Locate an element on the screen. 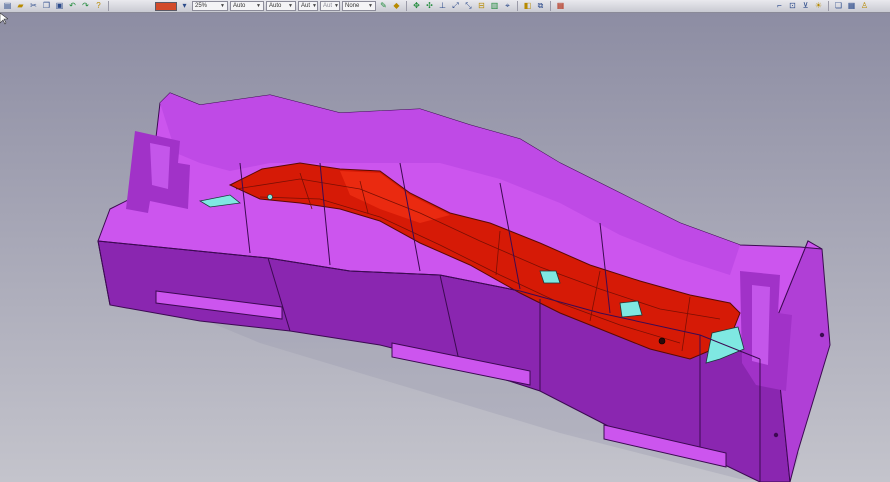 This screenshot has height=482, width=890. lamp-icon: ♙ is located at coordinates (864, 6).